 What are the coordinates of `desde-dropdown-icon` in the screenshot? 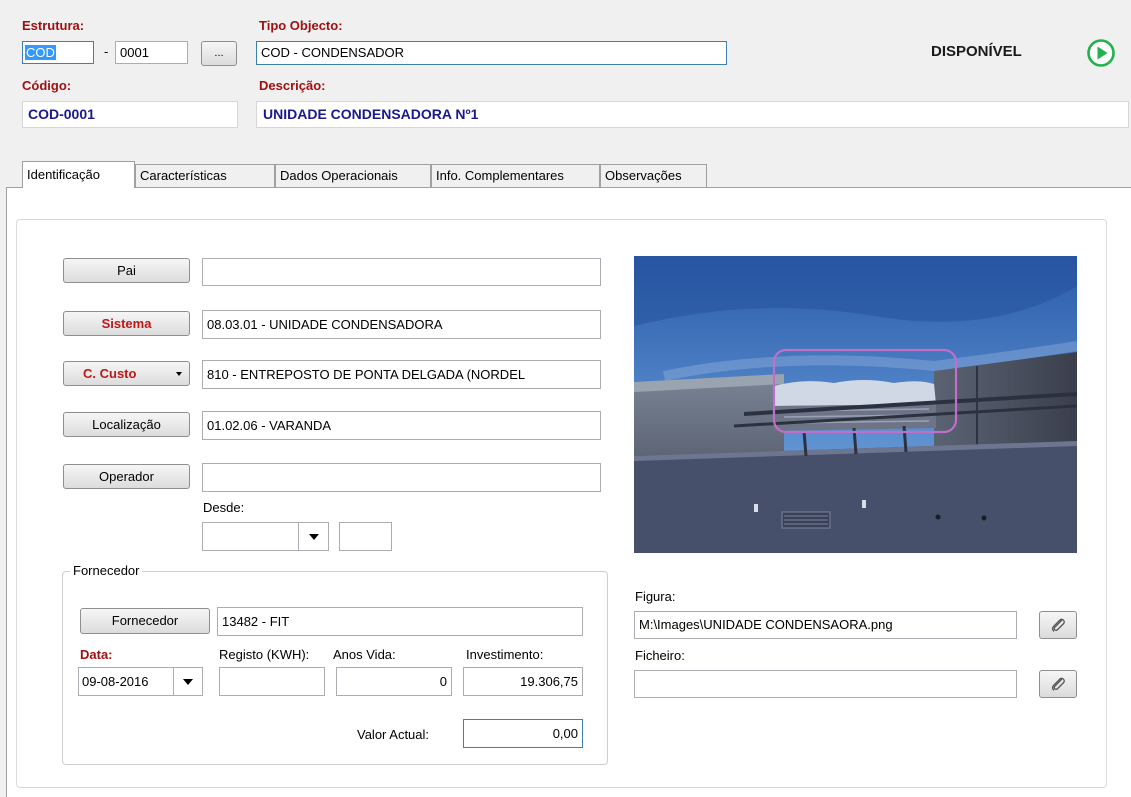 It's located at (313, 536).